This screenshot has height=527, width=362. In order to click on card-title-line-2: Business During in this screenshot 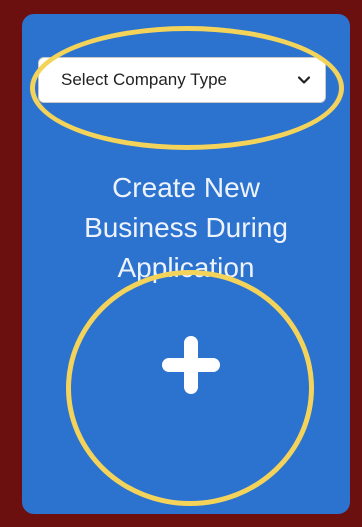, I will do `click(186, 227)`.